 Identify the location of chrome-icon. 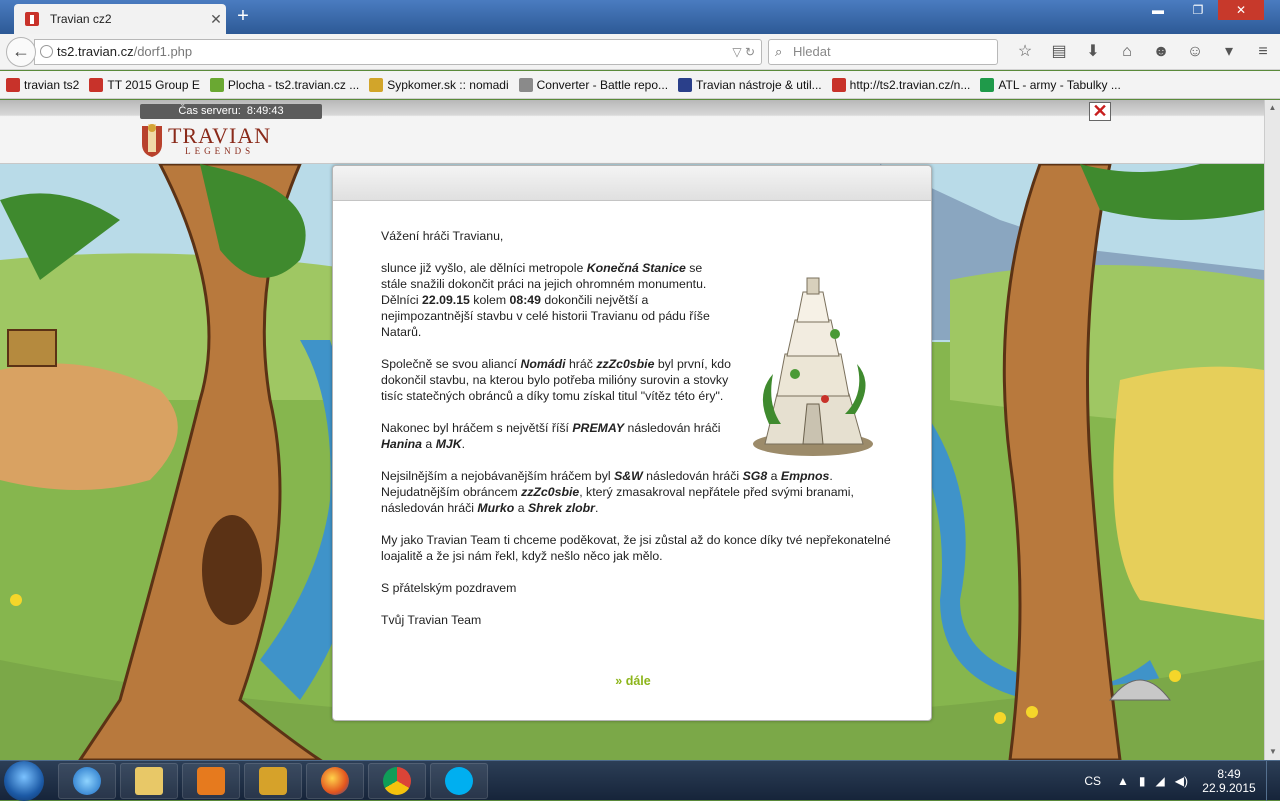
(397, 781).